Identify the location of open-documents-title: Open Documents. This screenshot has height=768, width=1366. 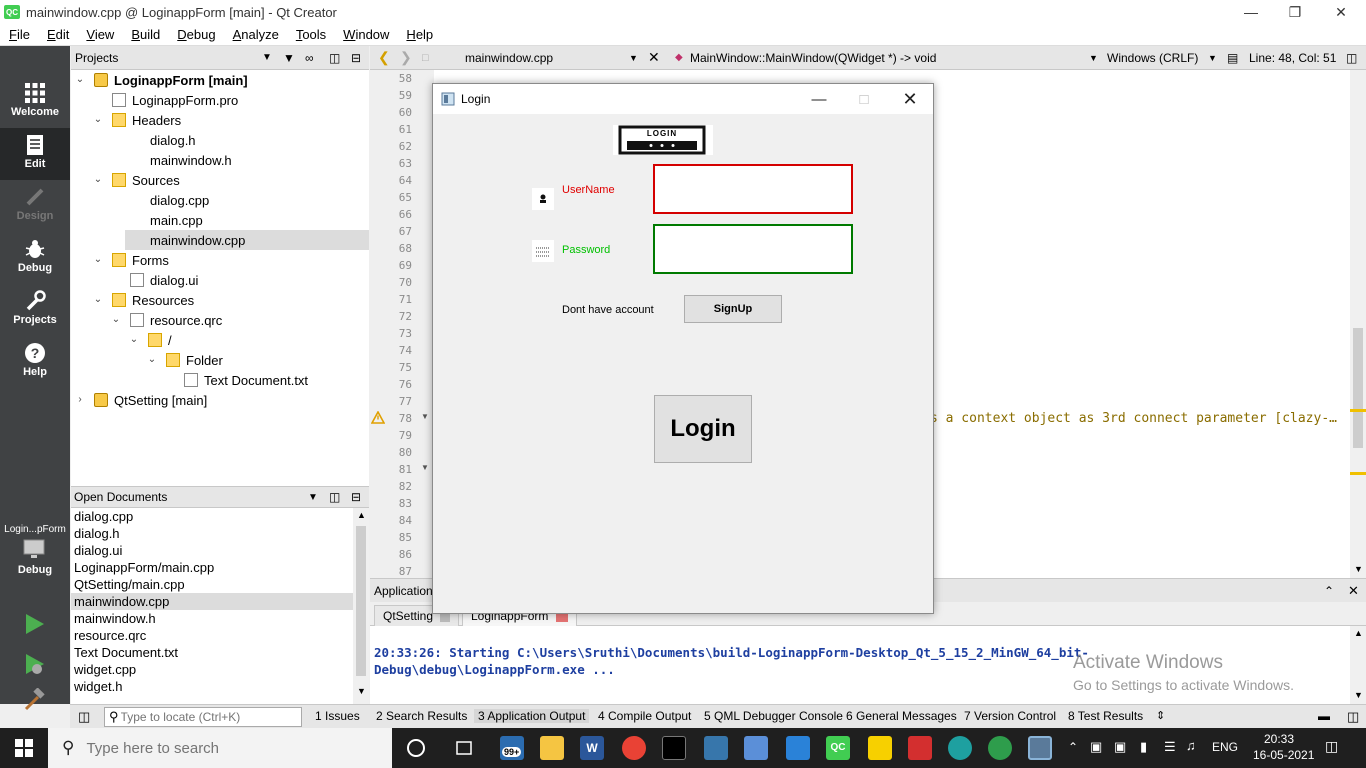
(120, 497).